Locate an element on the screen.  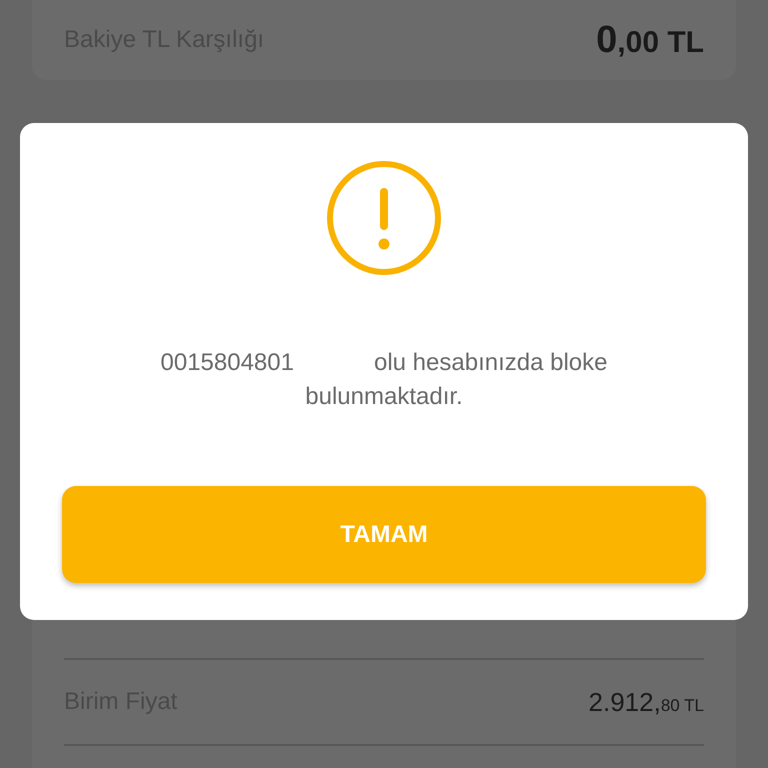
balance-value: 0,00 TL is located at coordinates (650, 40).